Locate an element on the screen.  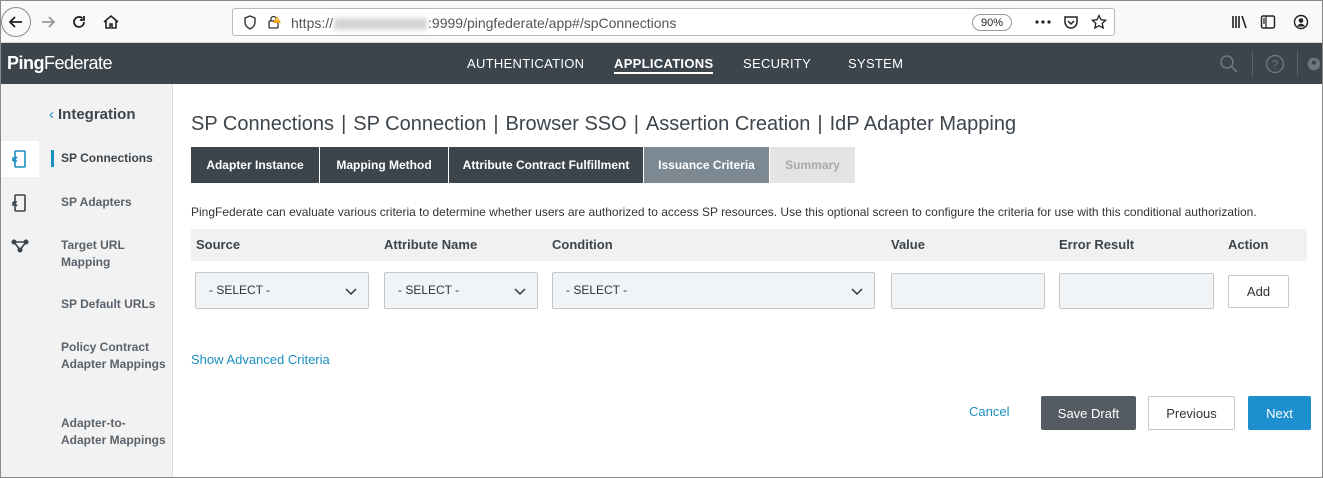
condition-select: - SELECT - is located at coordinates (713, 290).